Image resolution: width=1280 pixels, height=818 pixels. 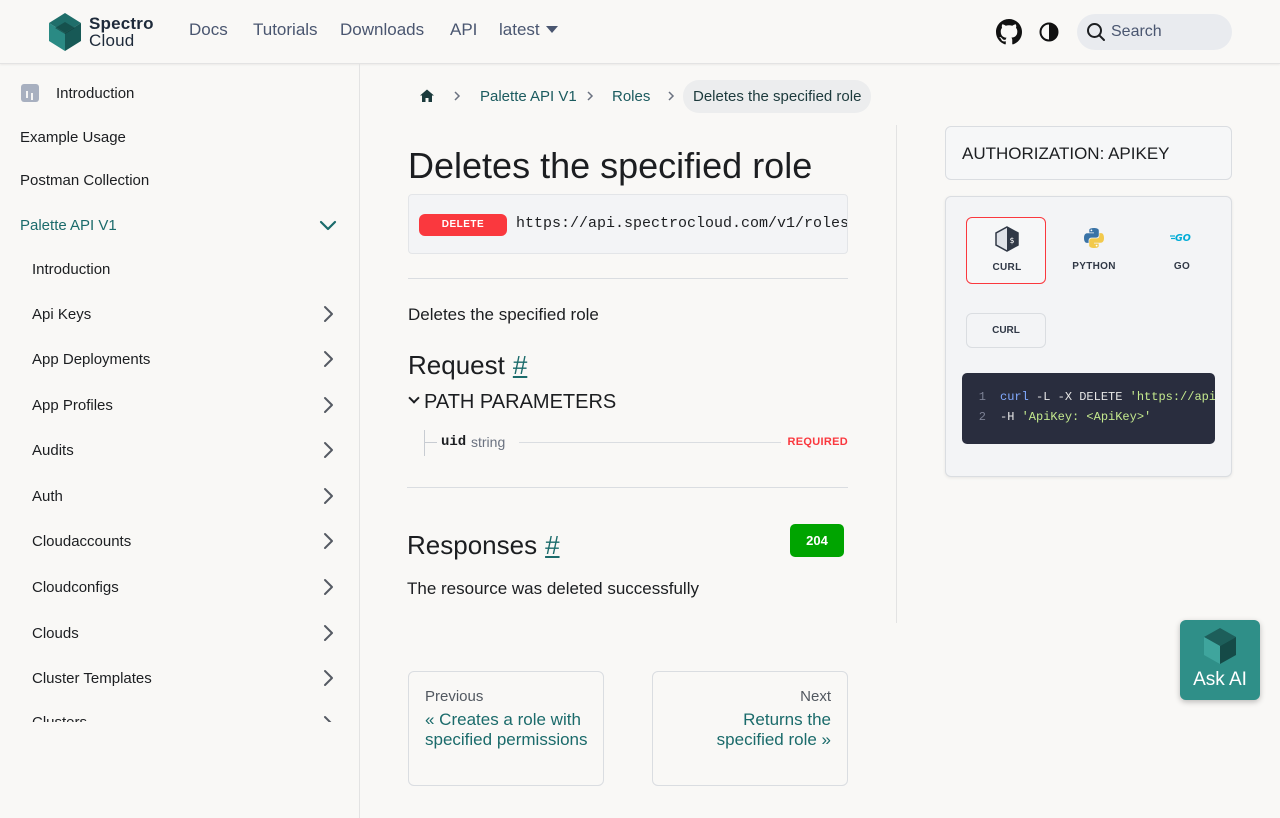 I want to click on sidebar-item-auth: Auth, so click(x=179, y=496).